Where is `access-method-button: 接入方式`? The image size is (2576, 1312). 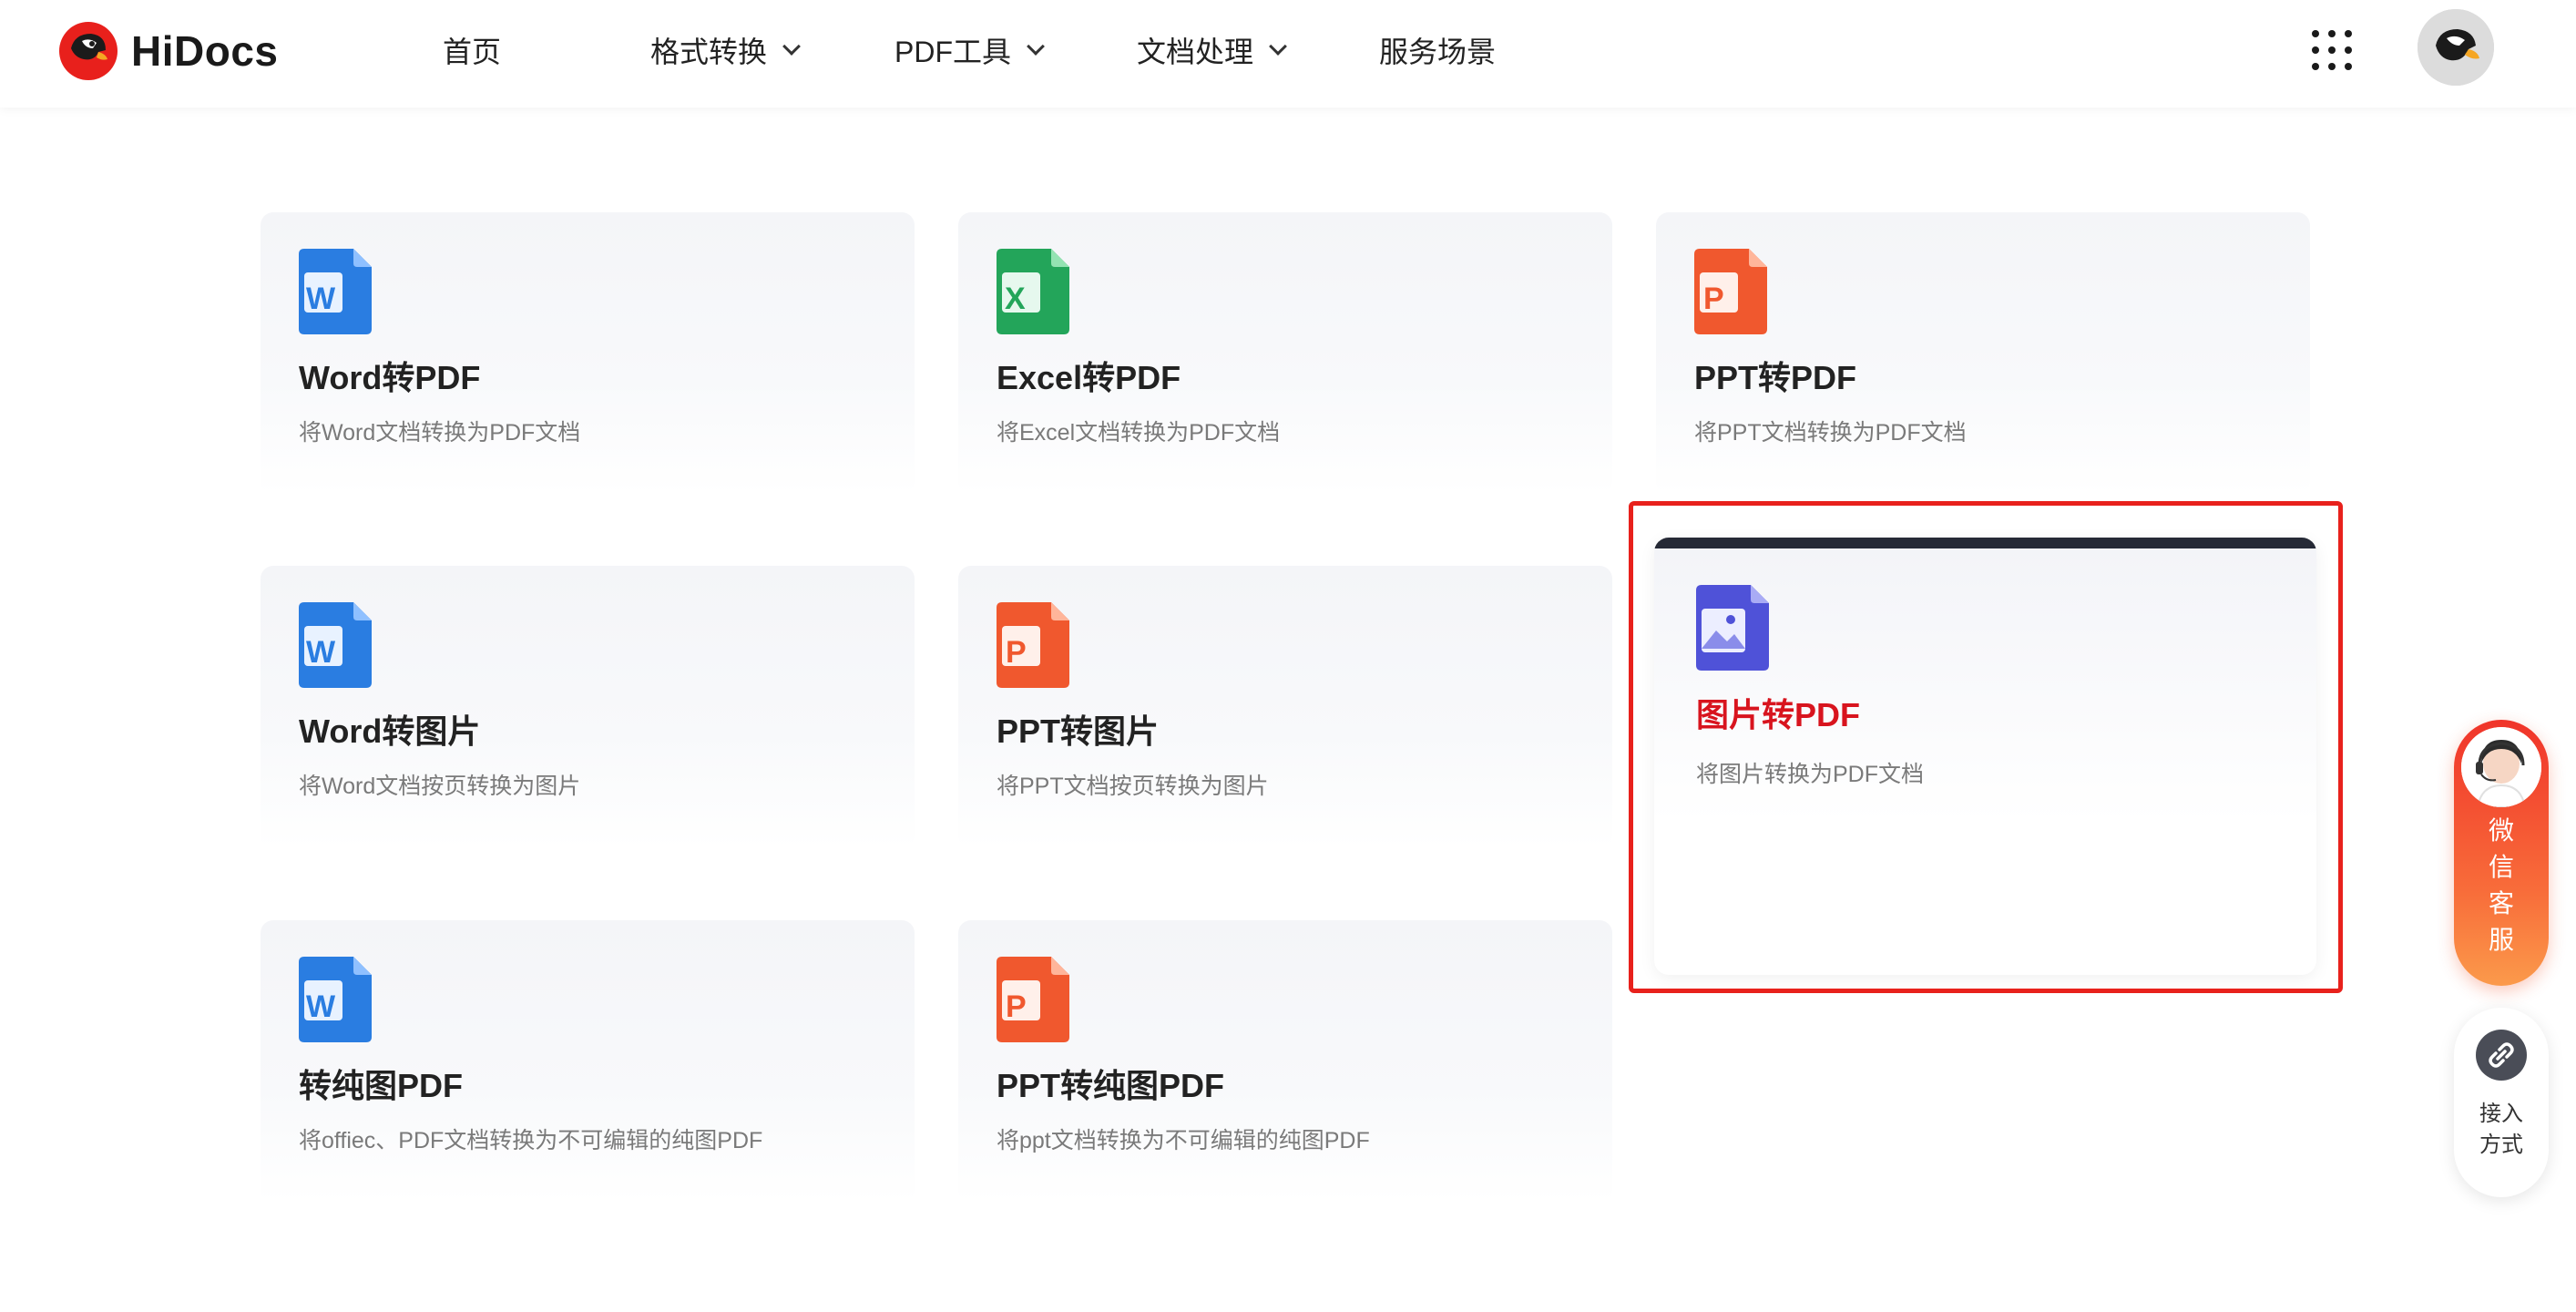
access-method-button: 接入方式 is located at coordinates (2501, 1103).